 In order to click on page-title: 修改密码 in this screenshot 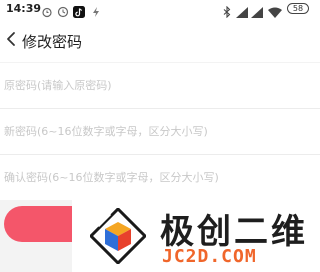, I will do `click(52, 42)`.